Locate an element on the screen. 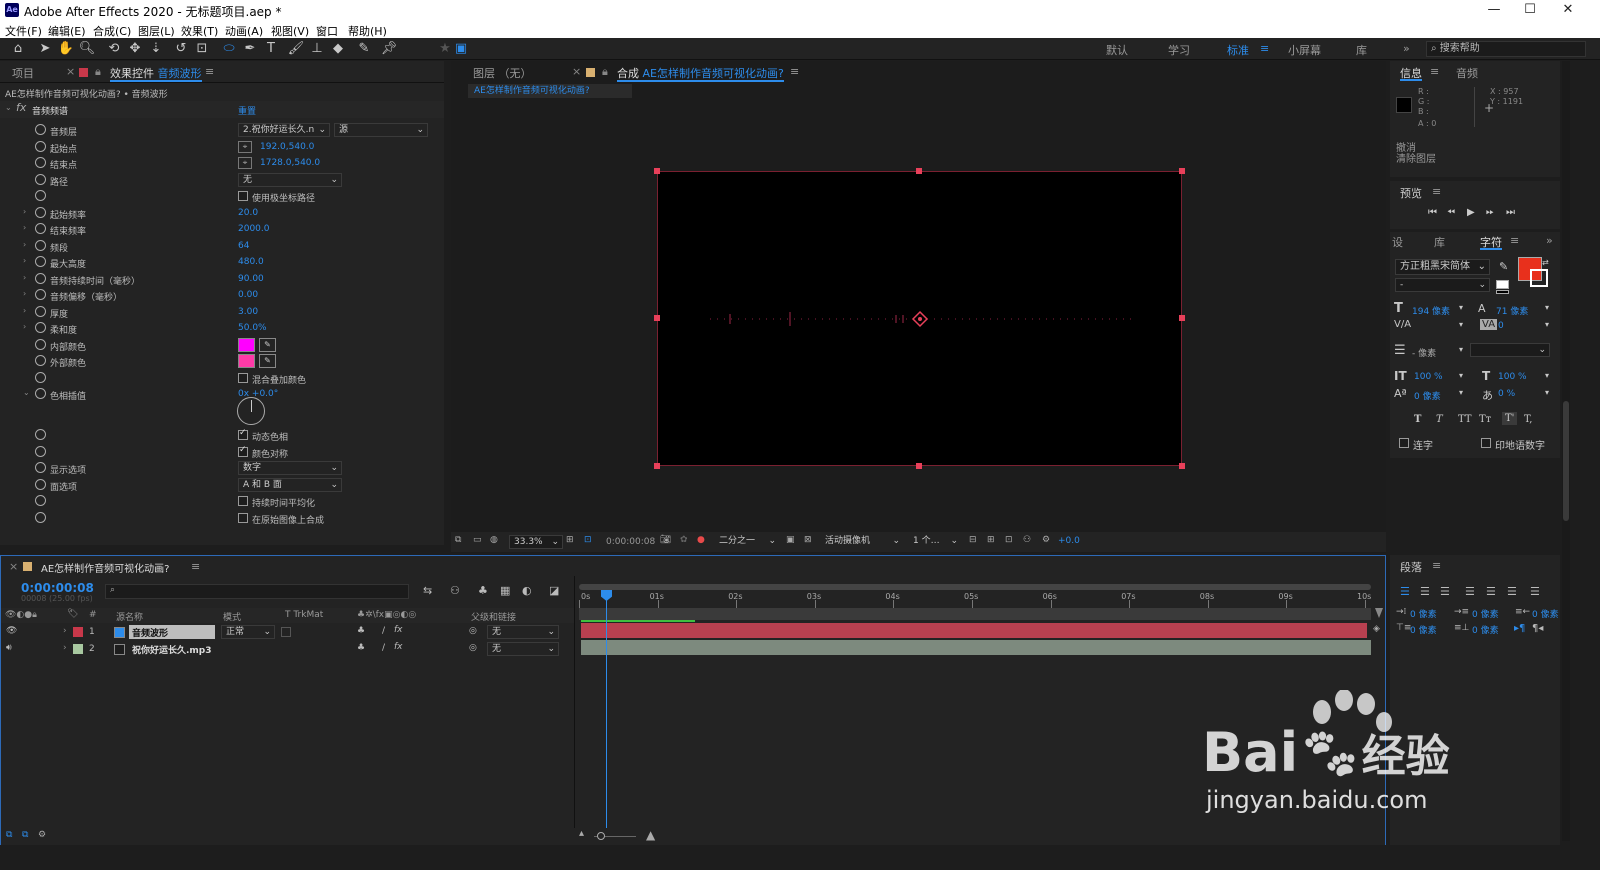  timeline-comp-name: AE怎样制作音频可视化动画? is located at coordinates (105, 570).